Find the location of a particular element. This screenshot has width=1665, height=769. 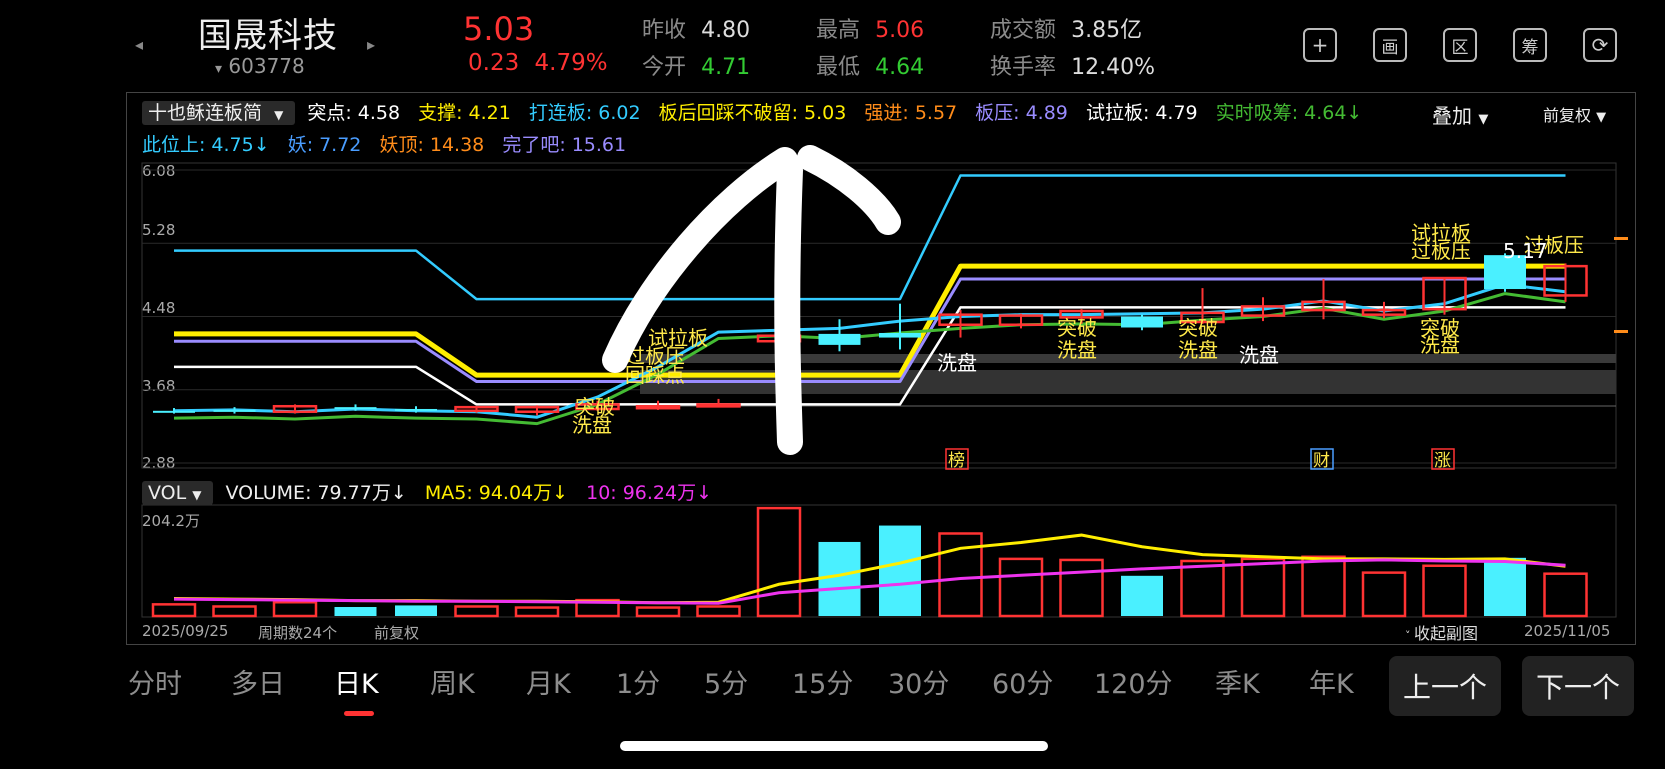

annotation-huicaidian: 回踩点 is located at coordinates (655, 375).